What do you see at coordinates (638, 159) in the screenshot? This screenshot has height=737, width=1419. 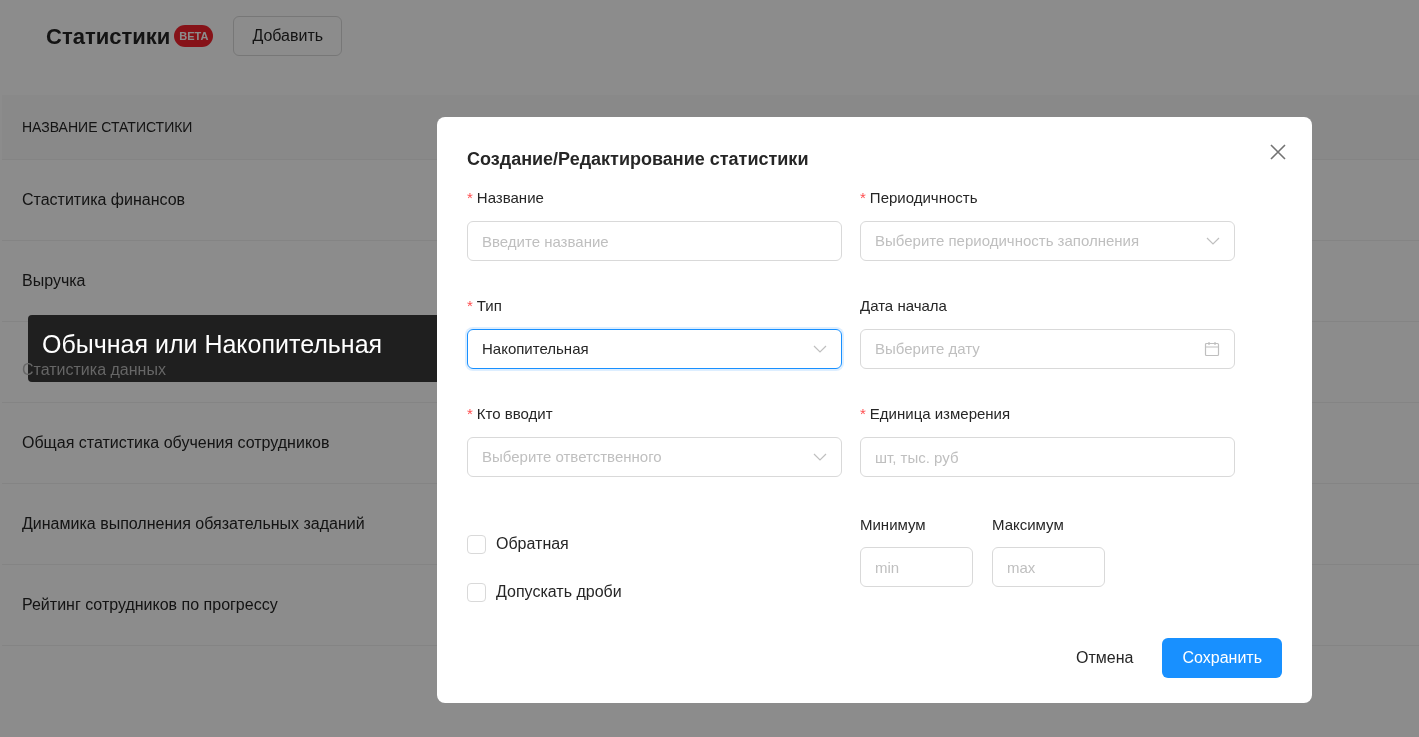 I see `modal-title: Создание/Редактирование статистики` at bounding box center [638, 159].